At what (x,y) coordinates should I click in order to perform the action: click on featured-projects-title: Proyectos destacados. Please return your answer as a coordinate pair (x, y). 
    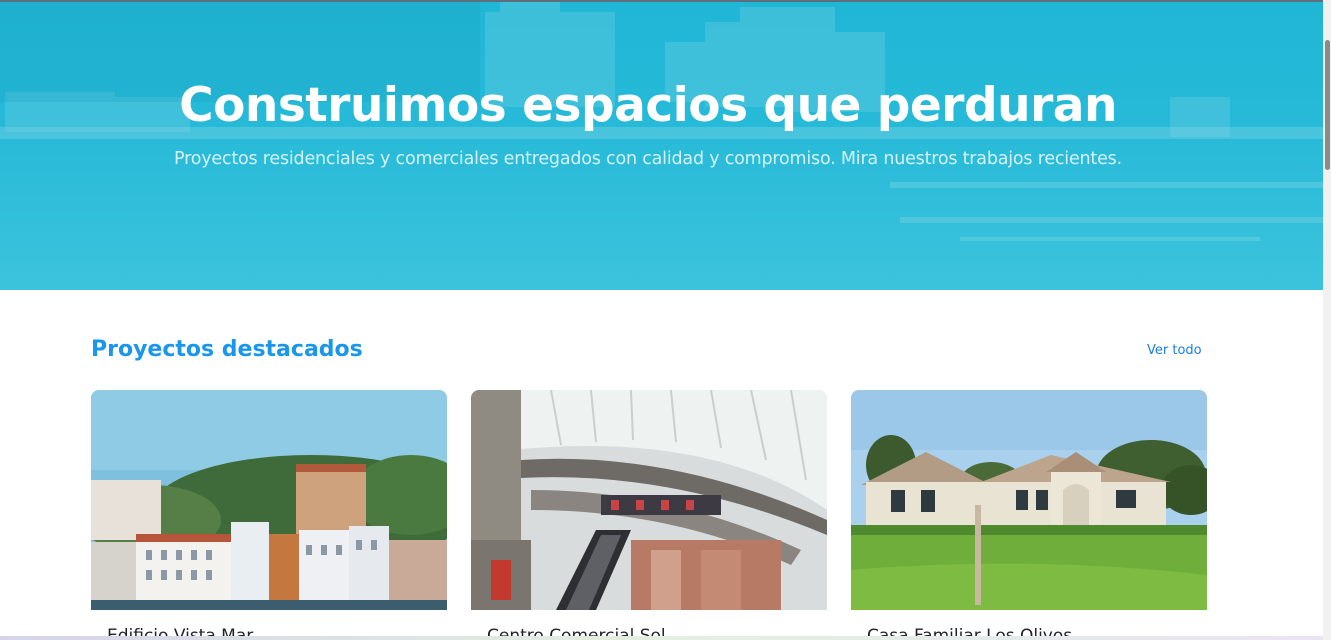
    Looking at the image, I should click on (227, 349).